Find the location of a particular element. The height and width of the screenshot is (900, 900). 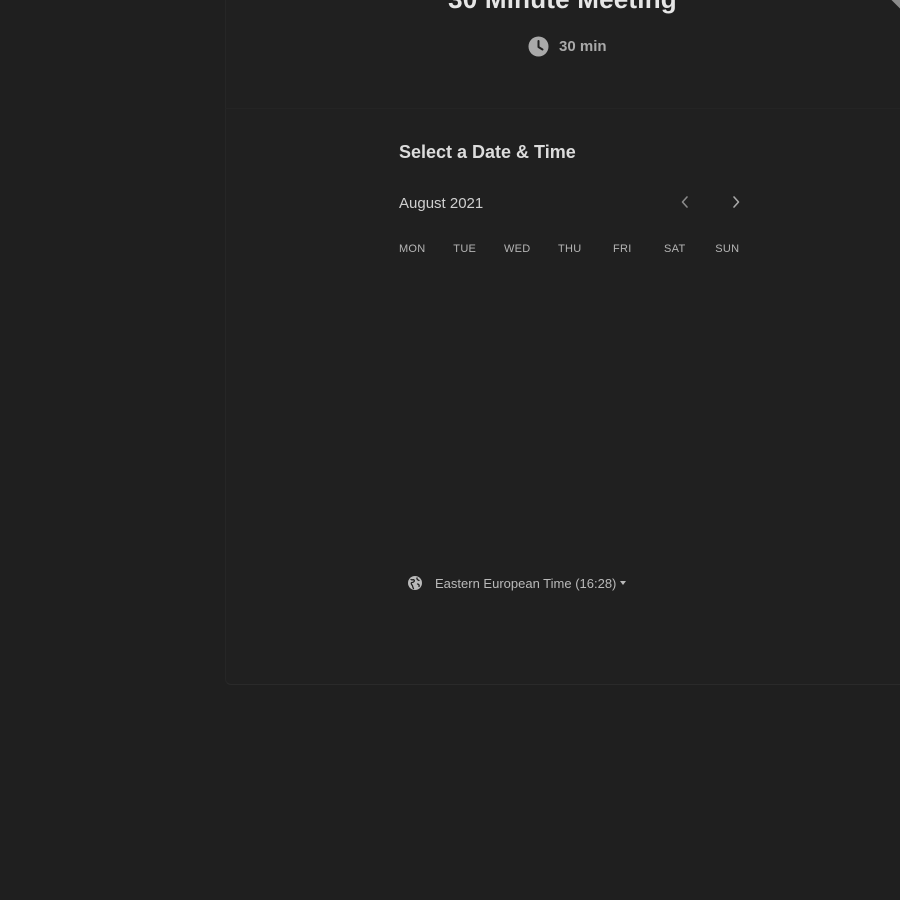

chevron-left-icon is located at coordinates (685, 204).